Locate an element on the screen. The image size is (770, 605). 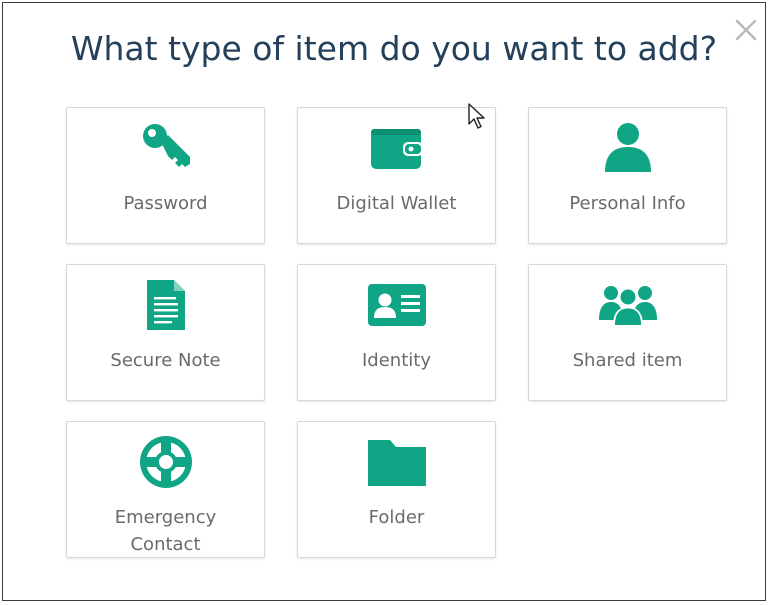
note-icon is located at coordinates (166, 305).